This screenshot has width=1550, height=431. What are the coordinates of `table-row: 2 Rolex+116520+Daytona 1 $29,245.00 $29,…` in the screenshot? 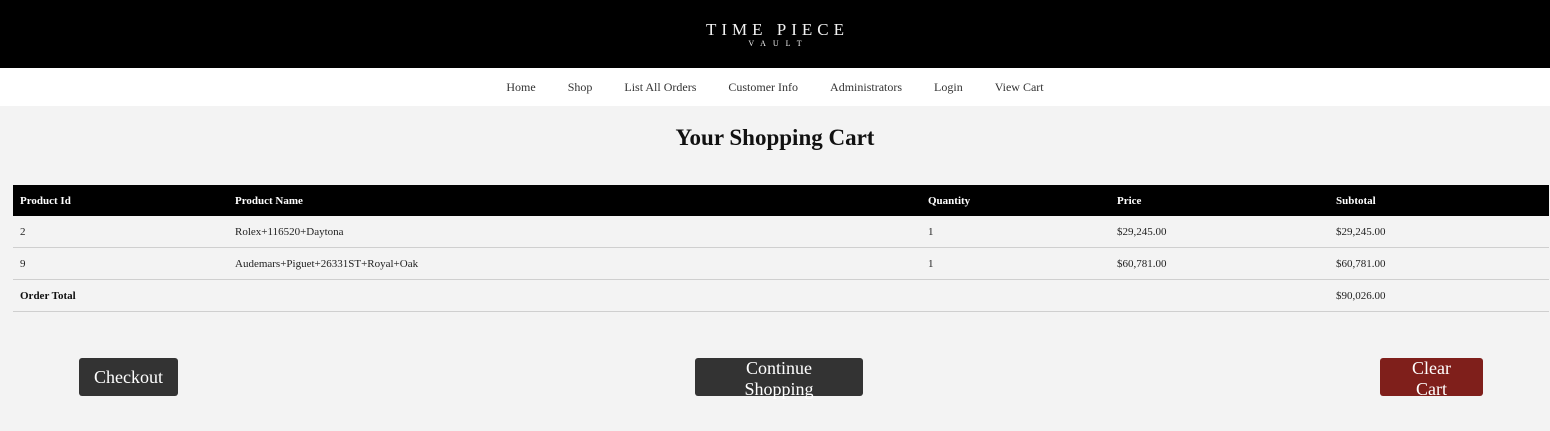 It's located at (781, 232).